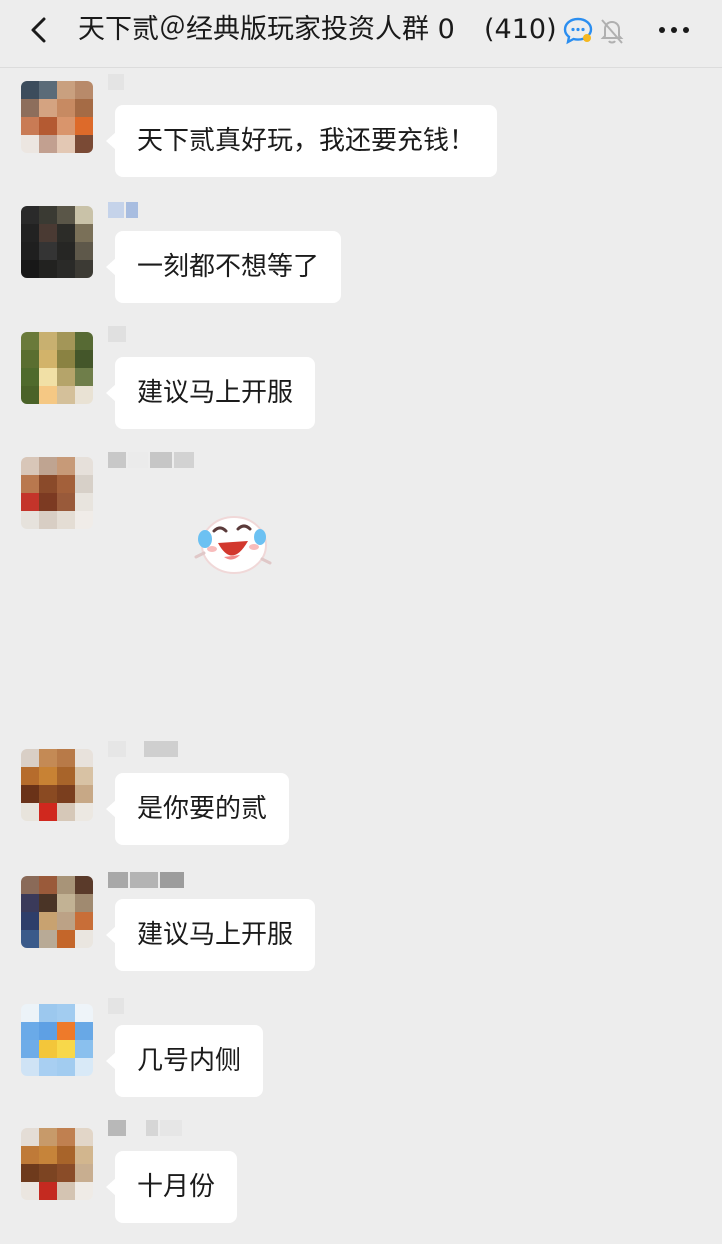  I want to click on chat-header: 天下贰＠经典版玩家投资人群 0 (410), so click(361, 34).